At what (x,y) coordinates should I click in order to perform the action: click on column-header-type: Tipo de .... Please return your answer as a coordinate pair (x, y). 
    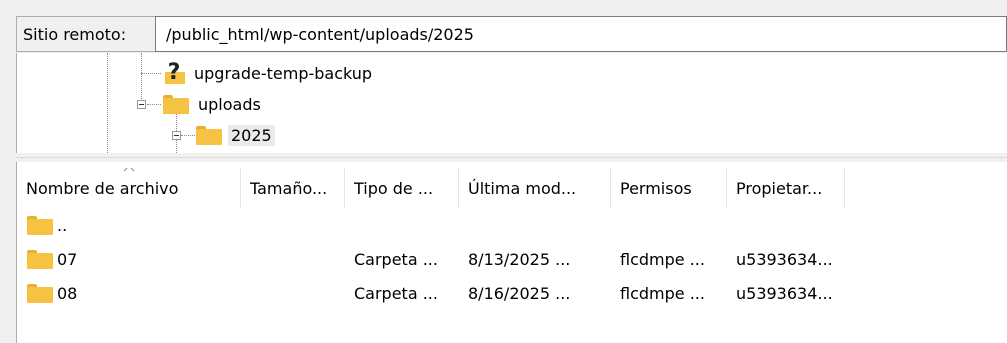
    Looking at the image, I should click on (402, 188).